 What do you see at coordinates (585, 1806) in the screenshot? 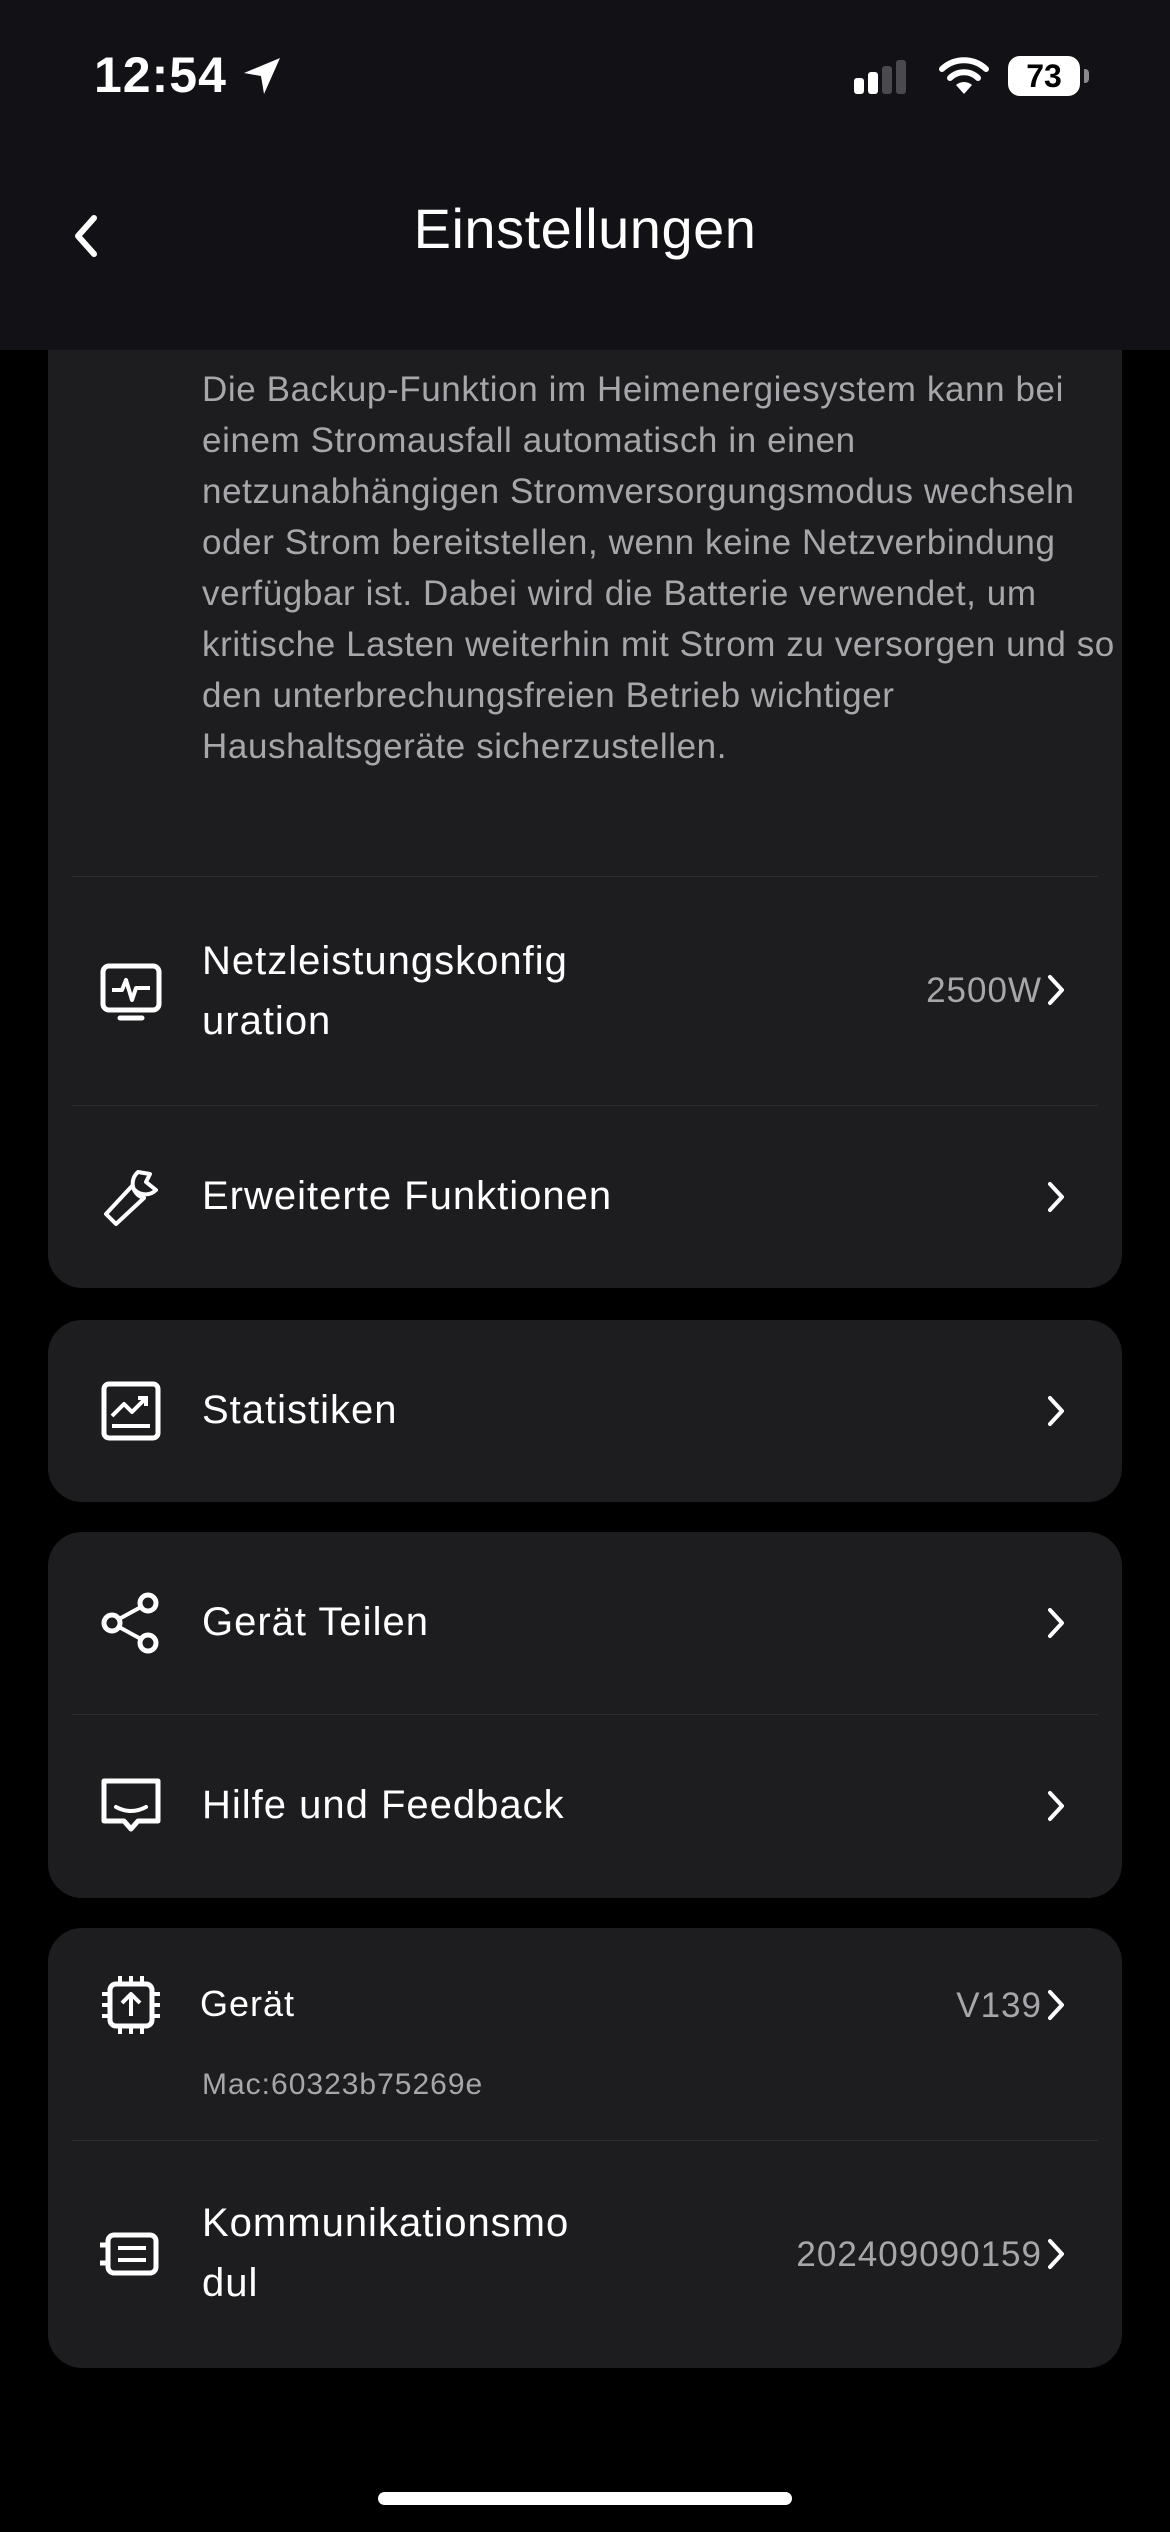
I see `help-feedback-row: Hilfe und Feedback` at bounding box center [585, 1806].